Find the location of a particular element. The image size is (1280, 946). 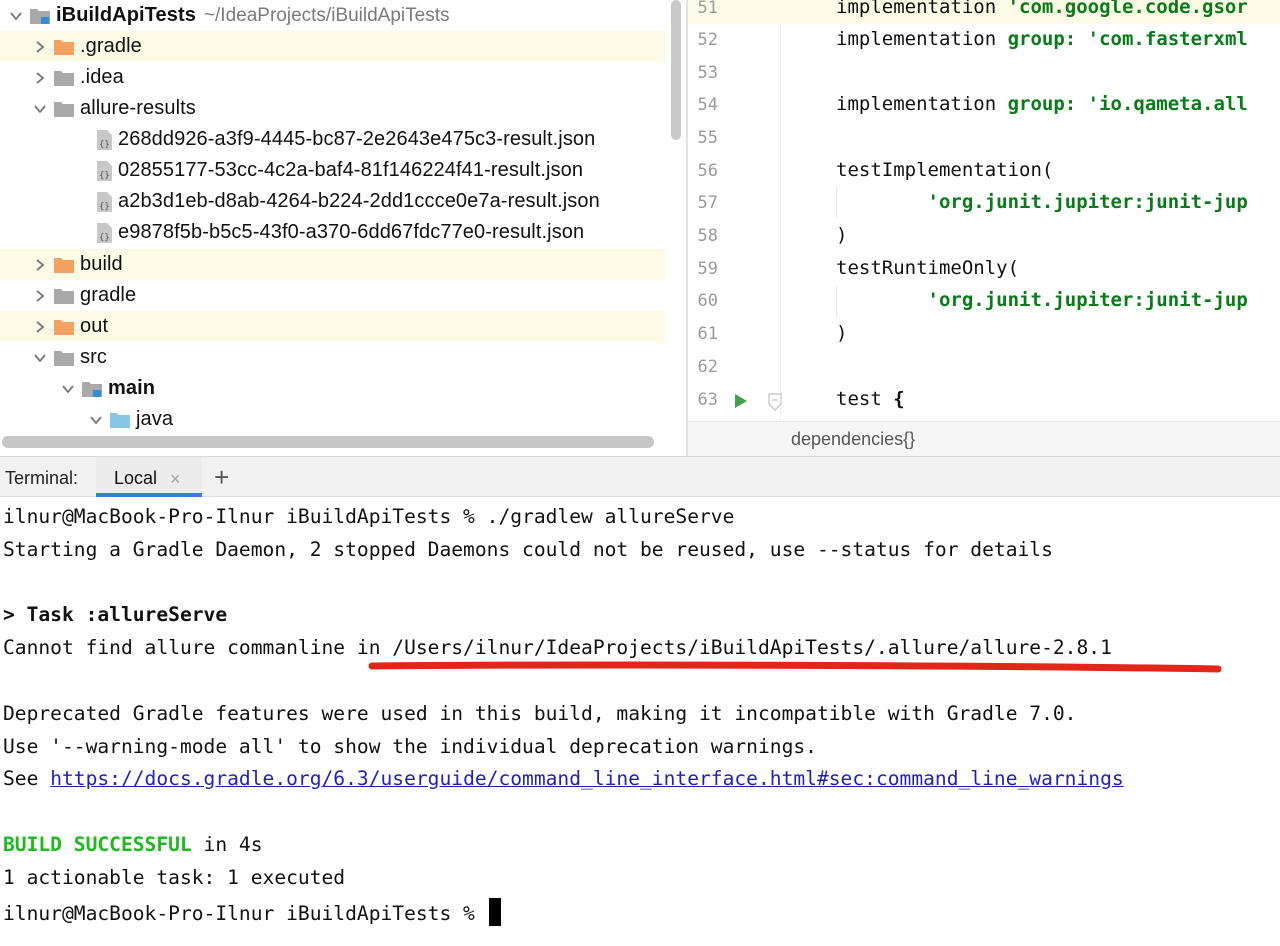

tree-item-gradle-cache: .gradle is located at coordinates (332, 46).